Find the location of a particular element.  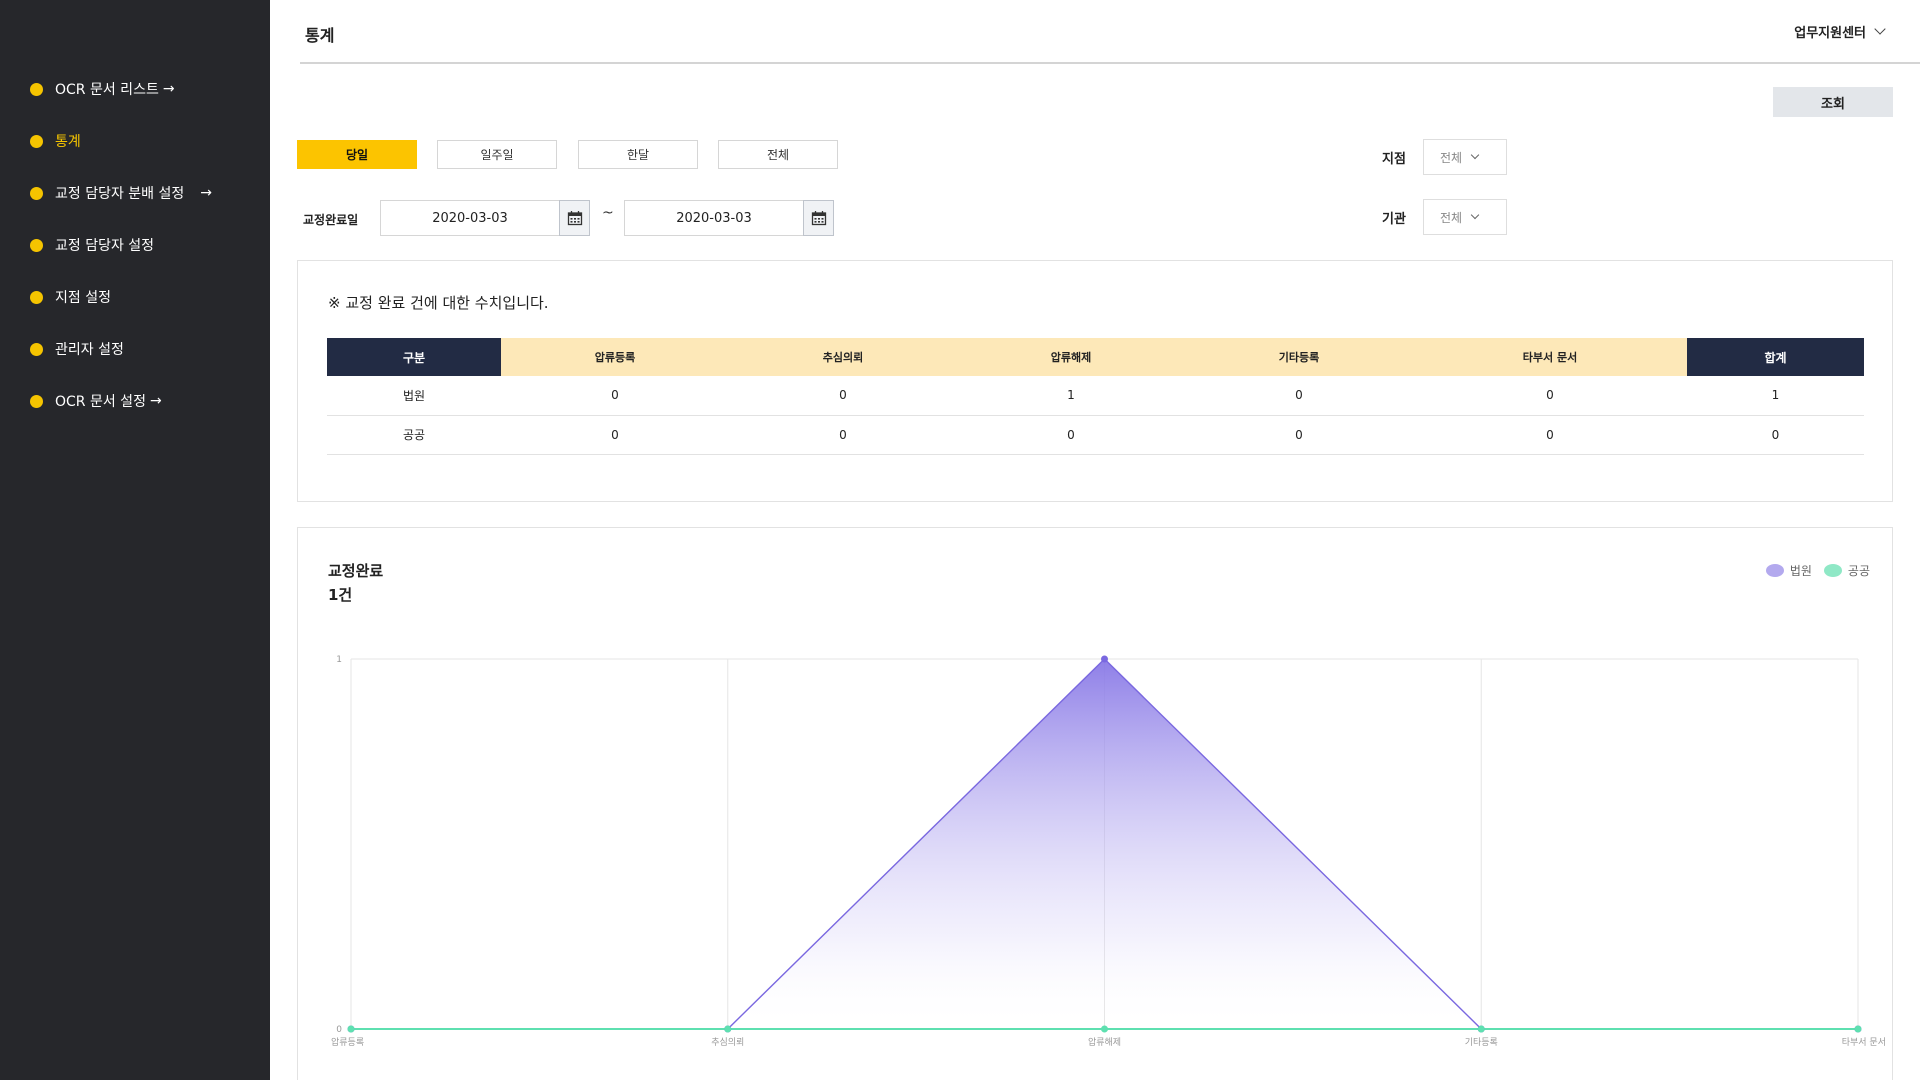

table-cell: 법원 is located at coordinates (414, 396).